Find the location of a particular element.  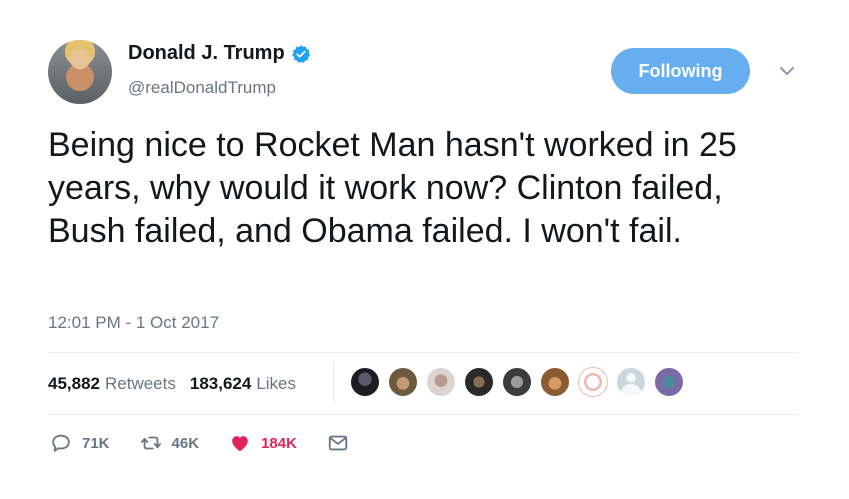

liker-avatars is located at coordinates (521, 382).